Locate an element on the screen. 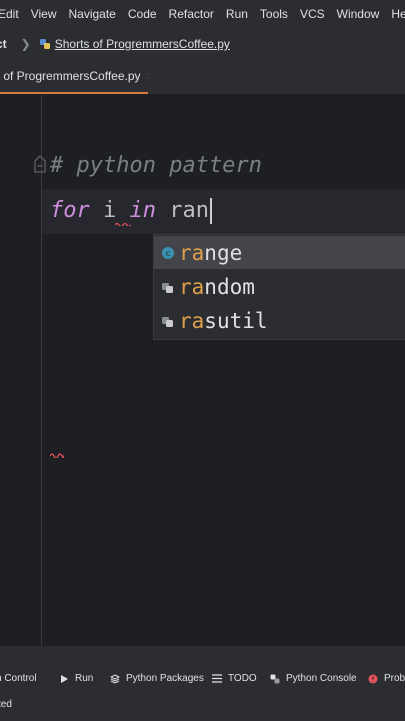 This screenshot has width=405, height=721. breadcrumb: ct ❯ Shorts of ProgremmersCoffee.py is located at coordinates (202, 44).